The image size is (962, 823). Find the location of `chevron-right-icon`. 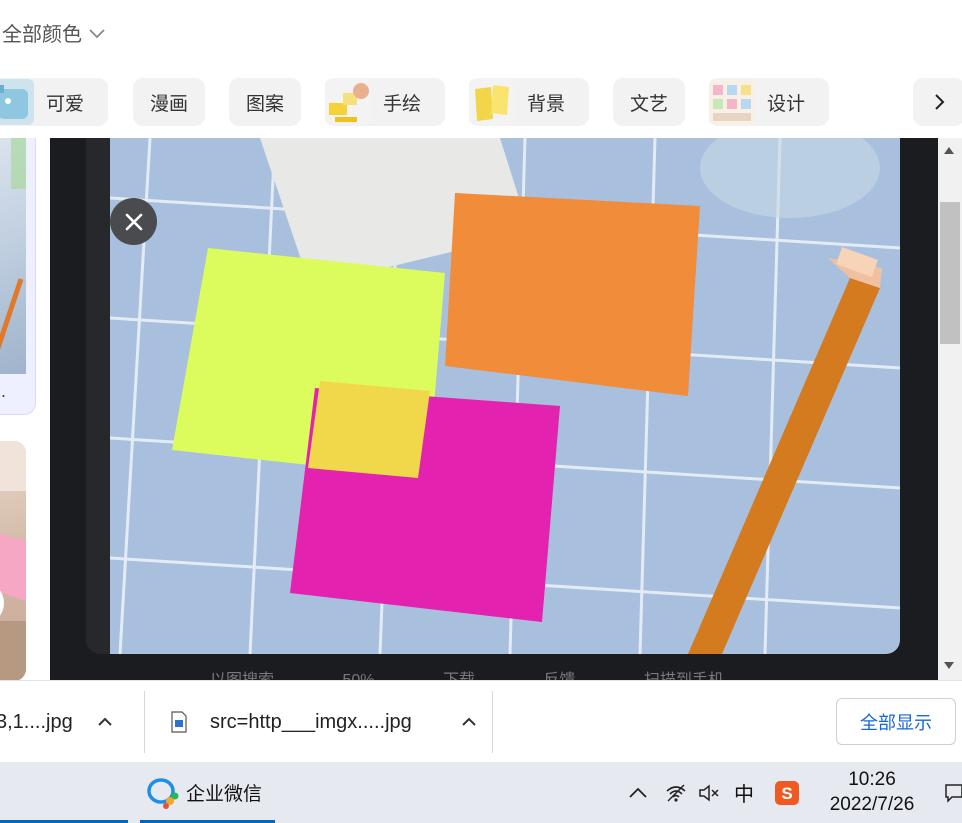

chevron-right-icon is located at coordinates (940, 102).